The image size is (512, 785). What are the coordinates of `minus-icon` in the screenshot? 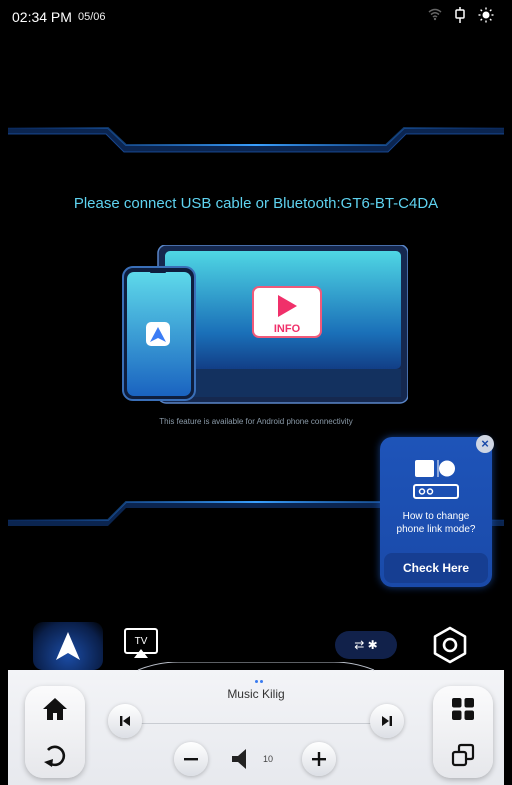 It's located at (191, 759).